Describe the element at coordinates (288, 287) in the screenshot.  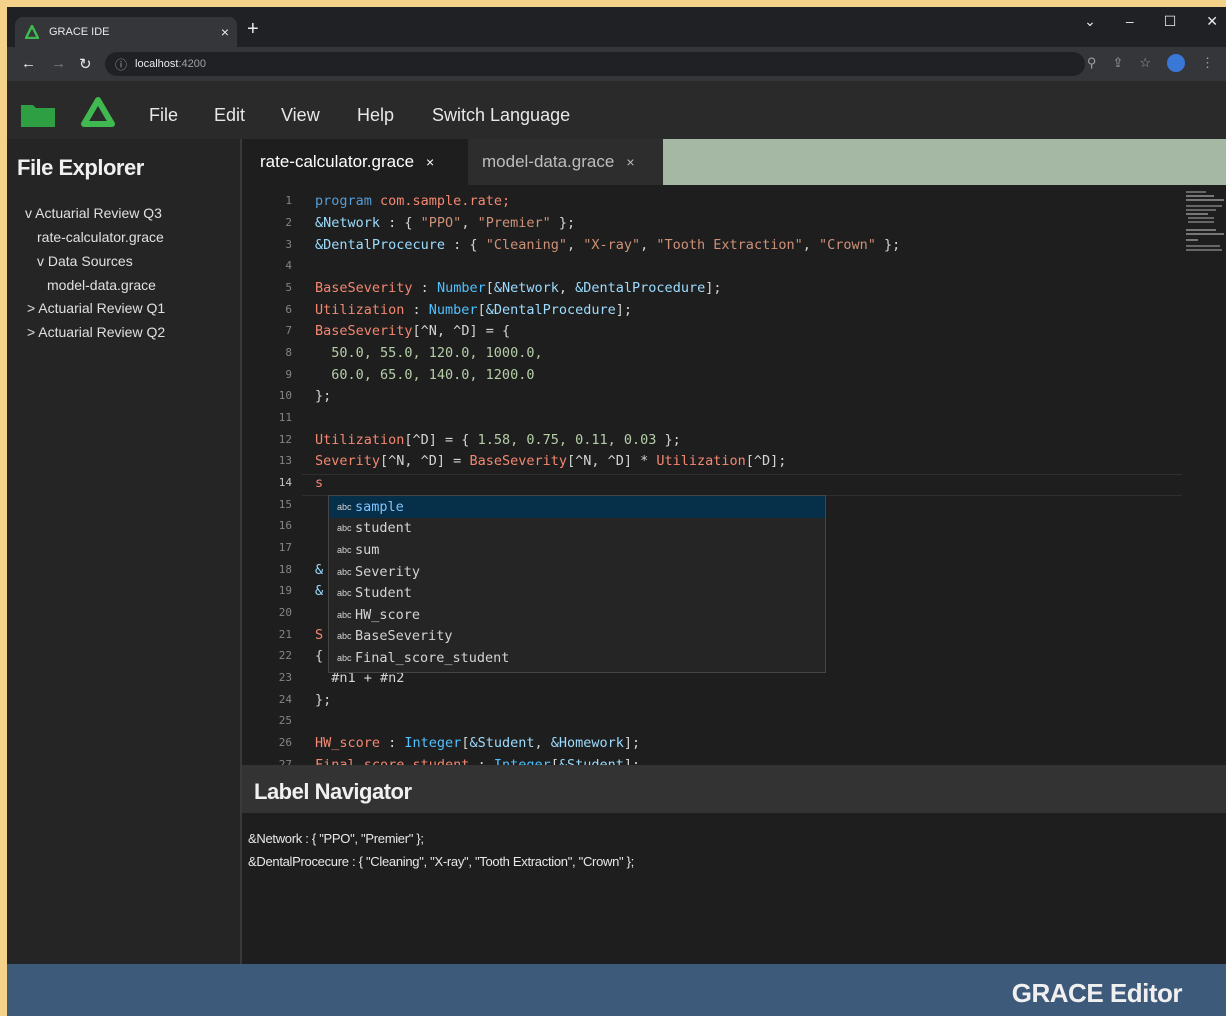
I see `line-number: 5` at that location.